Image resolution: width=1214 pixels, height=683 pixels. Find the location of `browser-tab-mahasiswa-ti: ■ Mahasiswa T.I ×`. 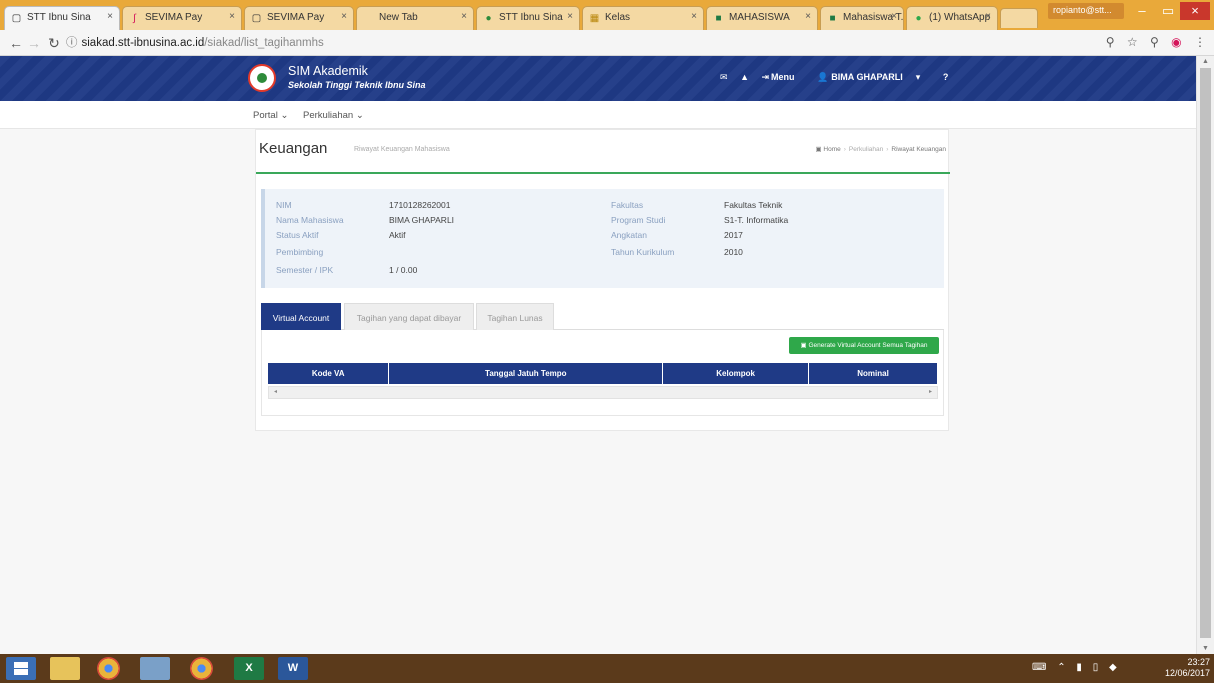

browser-tab-mahasiswa-ti: ■ Mahasiswa T.I × is located at coordinates (862, 18).